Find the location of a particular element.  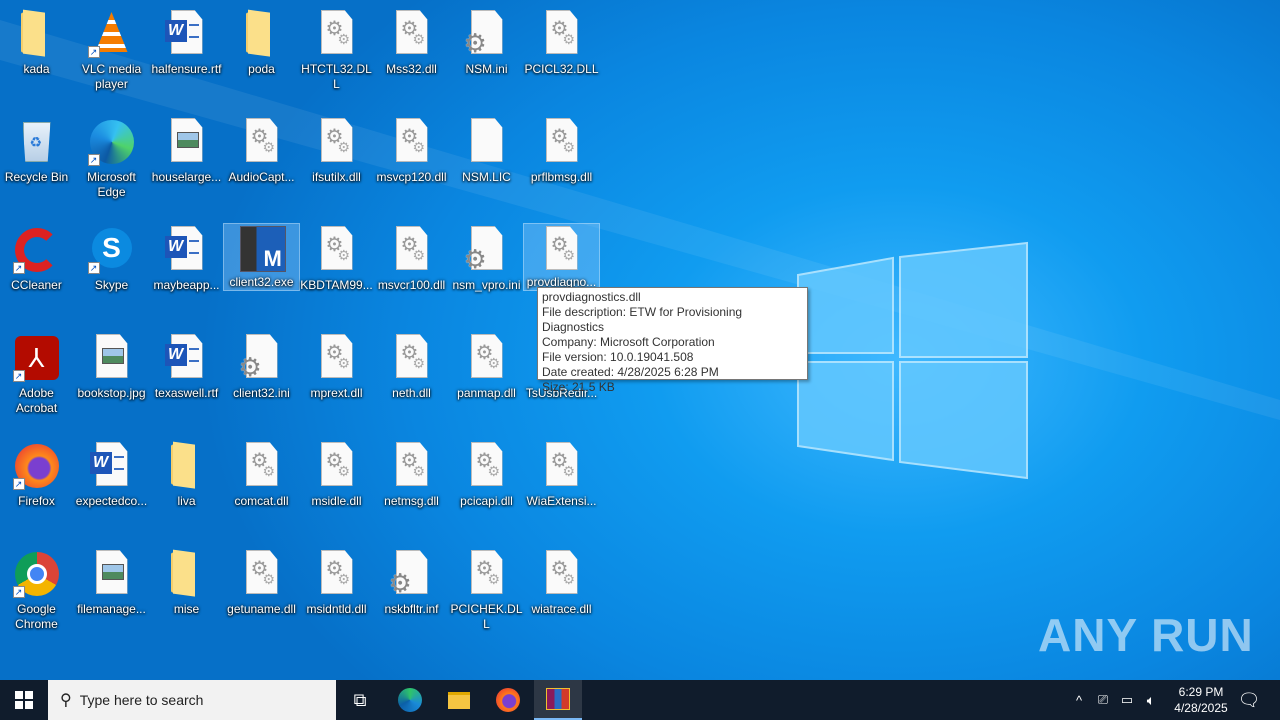

tooltip-line: File version: 10.0.19041.508 is located at coordinates (618, 357).